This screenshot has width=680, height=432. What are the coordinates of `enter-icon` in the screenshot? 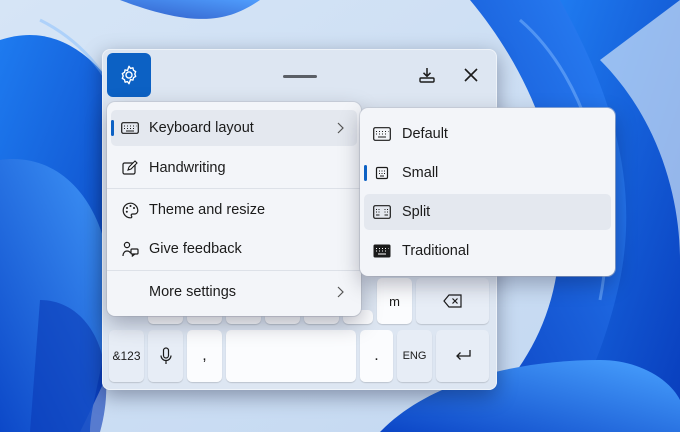 It's located at (463, 355).